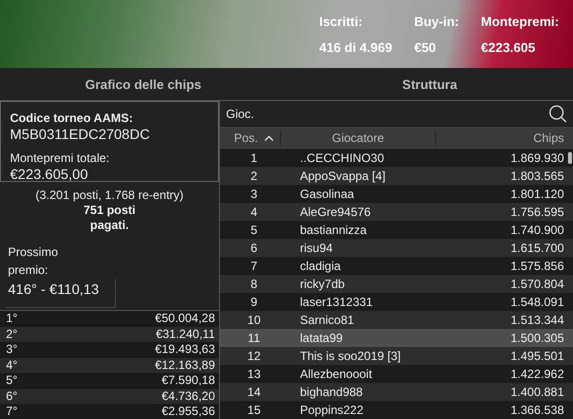  What do you see at coordinates (336, 302) in the screenshot?
I see `table-cell-text: laser1312331` at bounding box center [336, 302].